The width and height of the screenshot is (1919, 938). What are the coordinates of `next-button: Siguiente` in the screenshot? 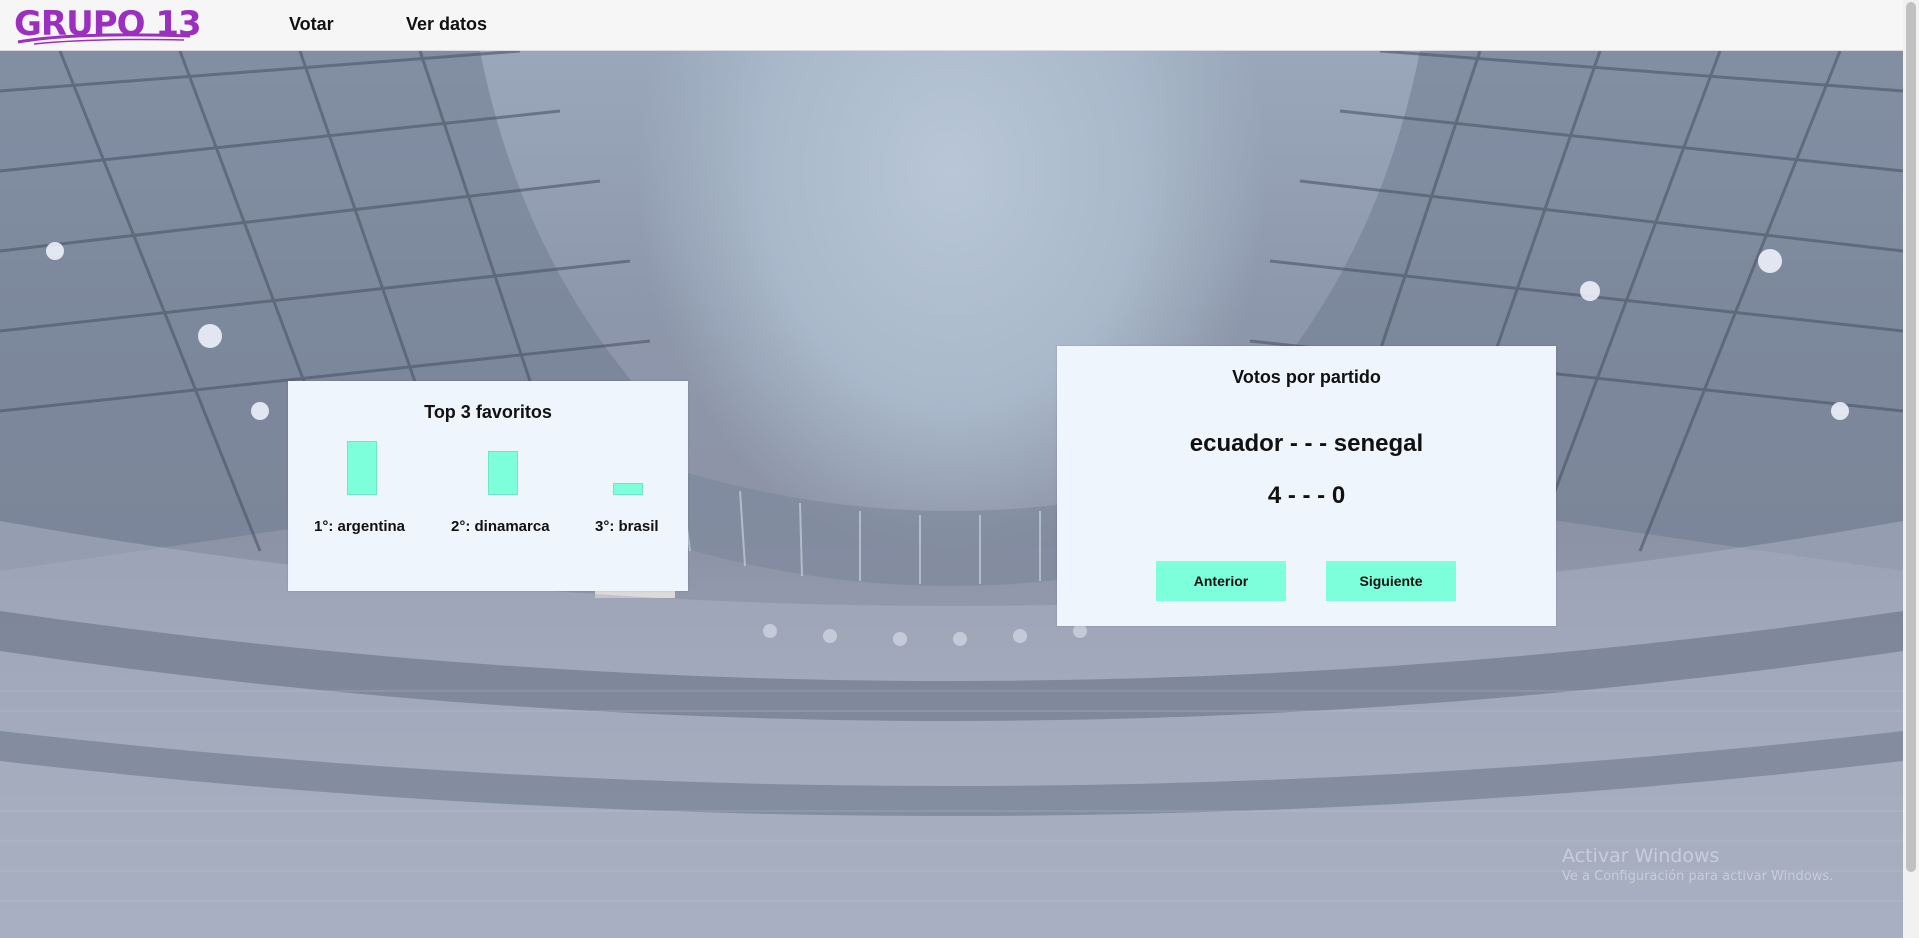 It's located at (1391, 581).